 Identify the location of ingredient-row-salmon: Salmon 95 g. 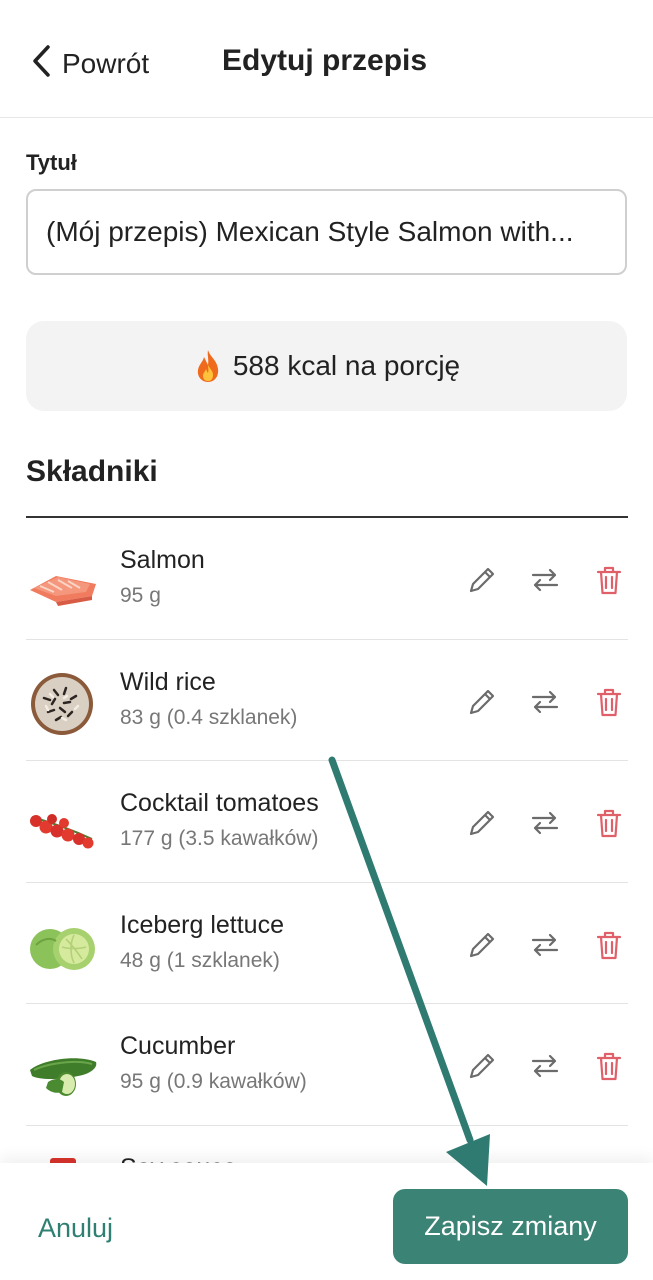
(326, 579).